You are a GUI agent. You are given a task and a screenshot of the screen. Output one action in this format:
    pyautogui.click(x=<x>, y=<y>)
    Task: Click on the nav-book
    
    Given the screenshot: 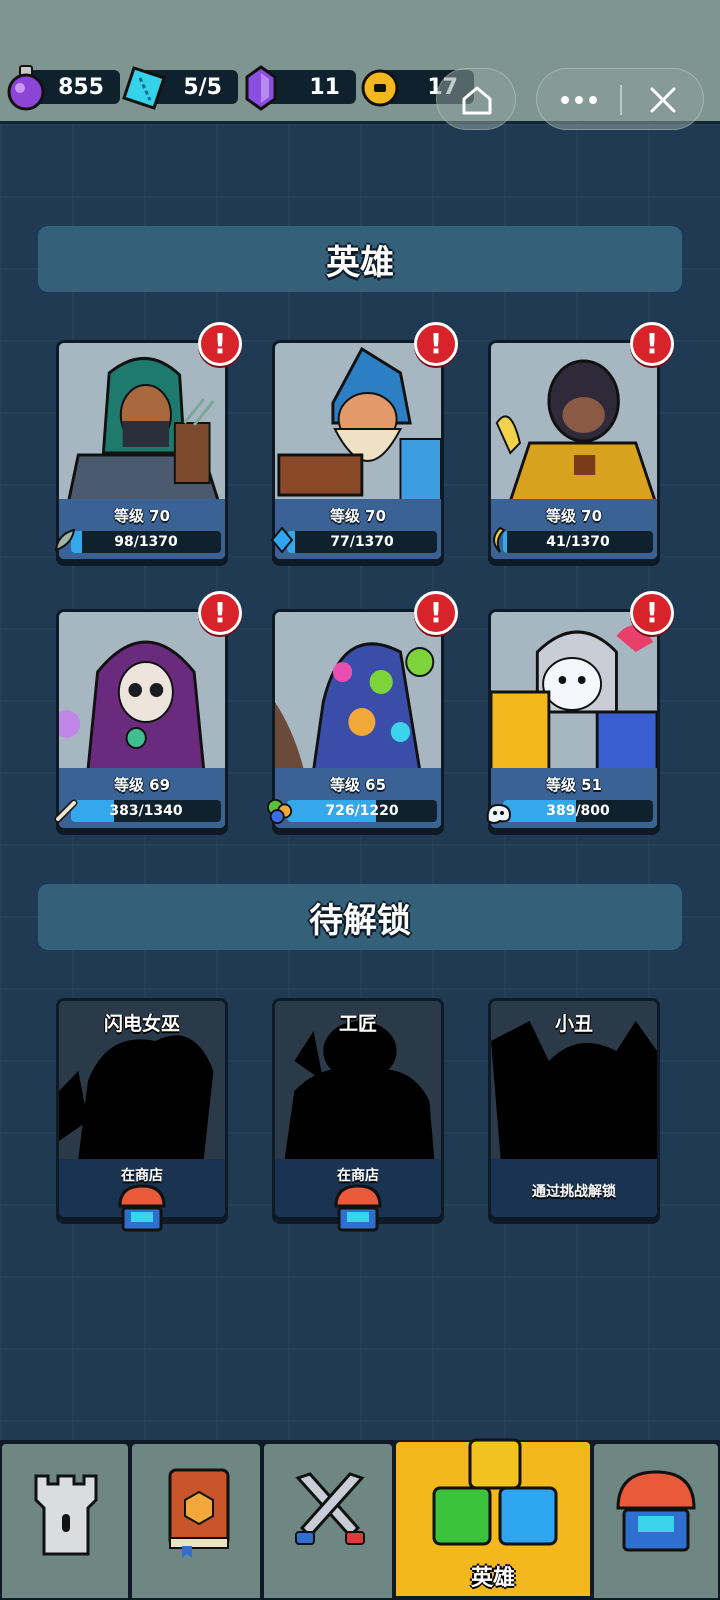 What is the action you would take?
    pyautogui.click(x=196, y=1521)
    